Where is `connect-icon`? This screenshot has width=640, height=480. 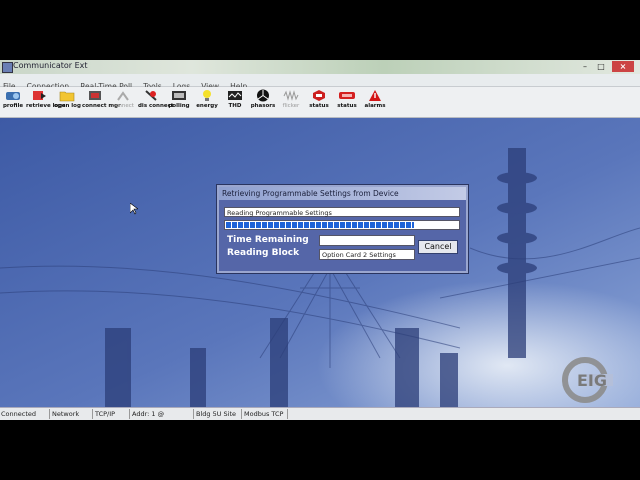
connect-icon is located at coordinates (123, 96).